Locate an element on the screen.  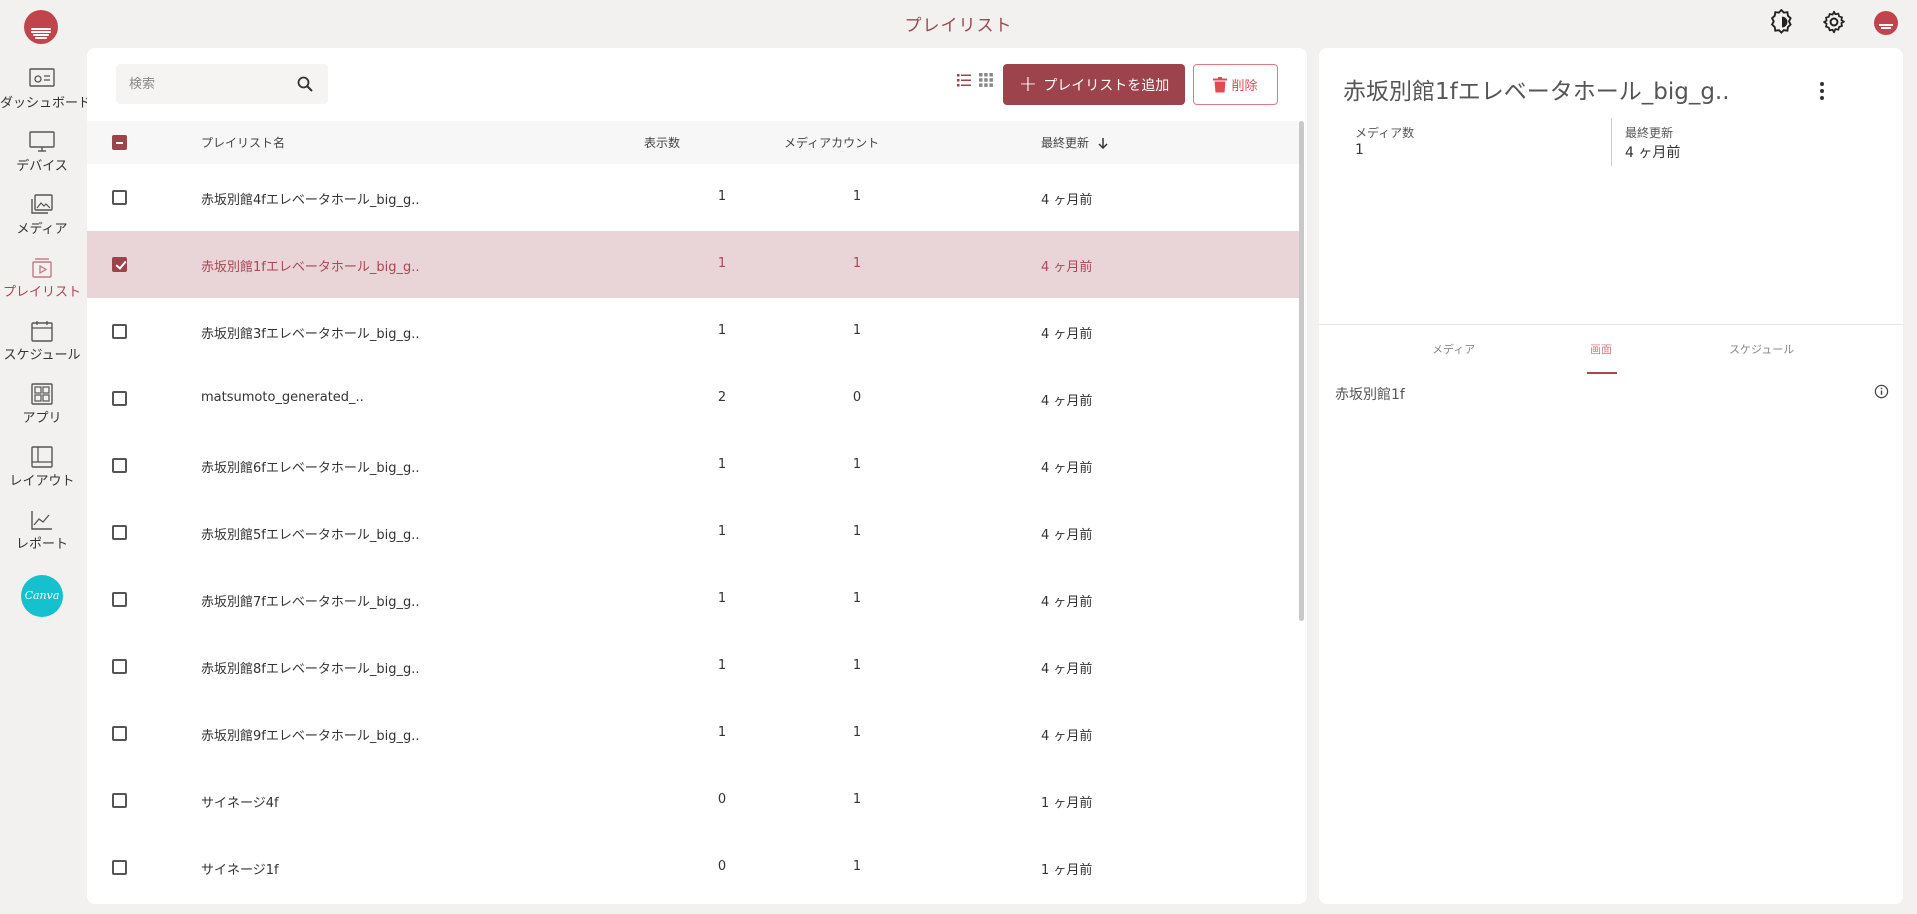
header-last-updated: 最終更新 is located at coordinates (1075, 142).